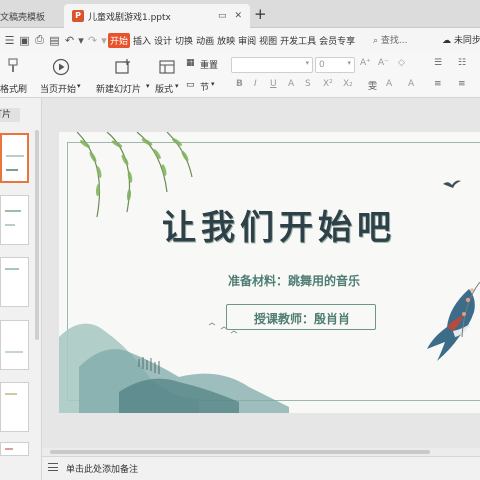  I want to click on clear-format-icon: ◇, so click(401, 63).